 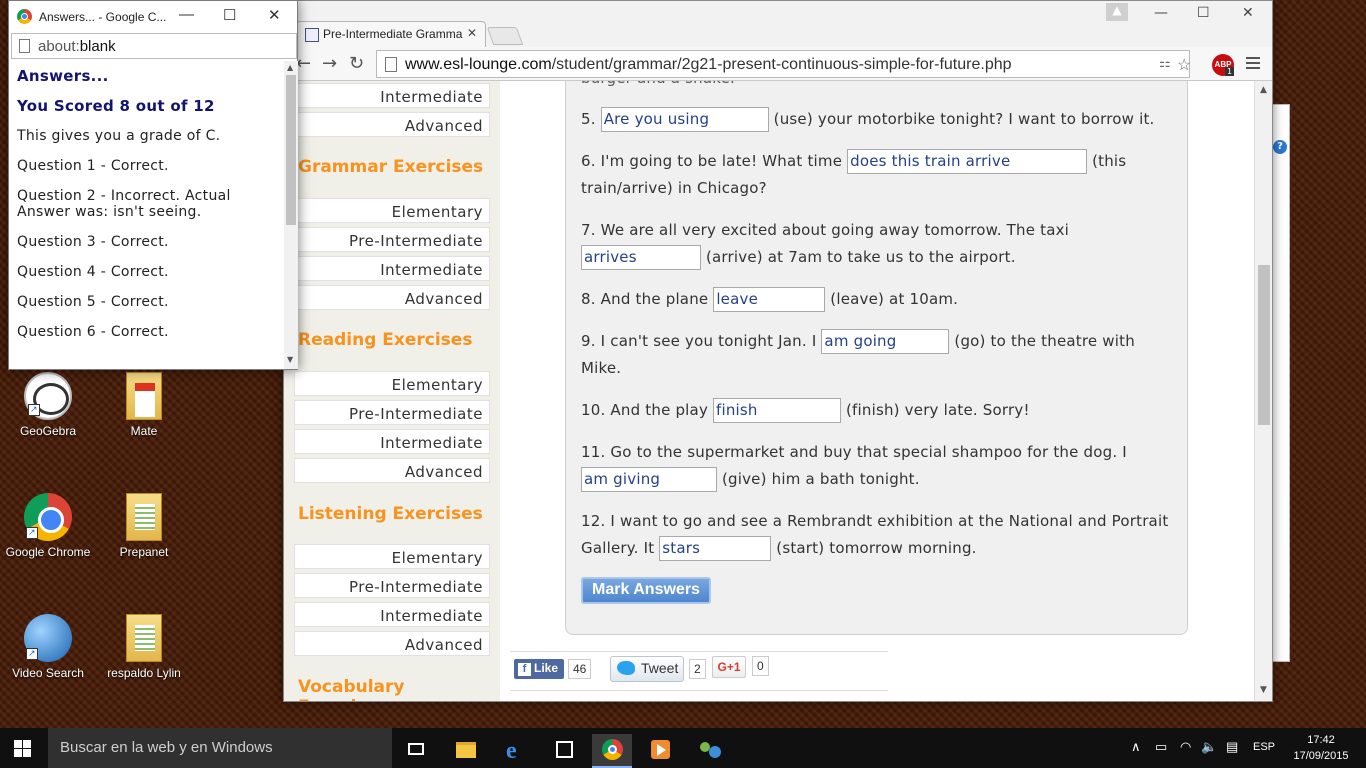 I want to click on desktop-icon-label: respaldo Lylin, so click(x=144, y=673).